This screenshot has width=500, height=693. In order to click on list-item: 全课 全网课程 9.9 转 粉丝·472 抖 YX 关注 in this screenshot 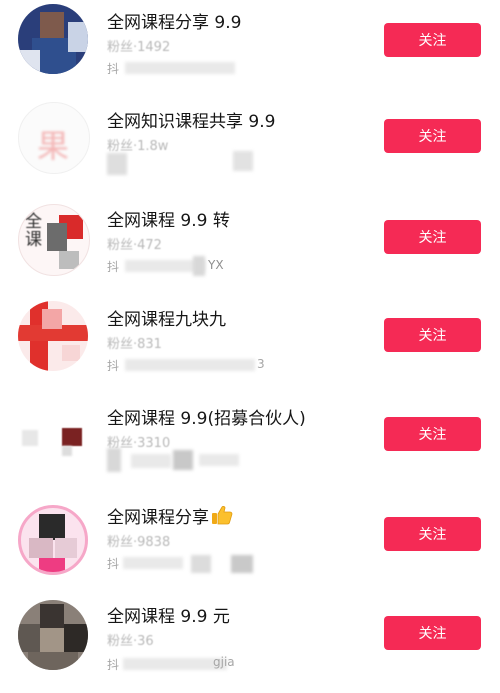, I will do `click(250, 247)`.